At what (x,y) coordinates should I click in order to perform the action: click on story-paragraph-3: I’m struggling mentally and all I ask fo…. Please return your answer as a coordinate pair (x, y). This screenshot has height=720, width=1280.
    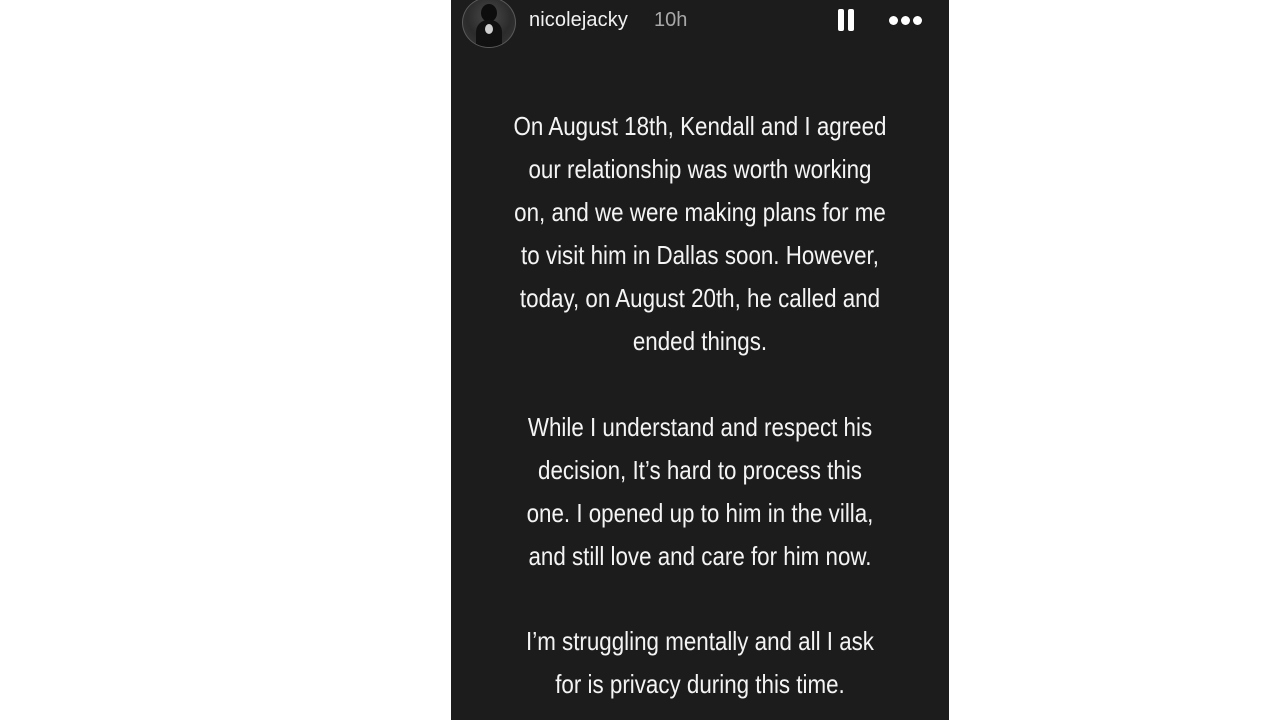
    Looking at the image, I should click on (700, 663).